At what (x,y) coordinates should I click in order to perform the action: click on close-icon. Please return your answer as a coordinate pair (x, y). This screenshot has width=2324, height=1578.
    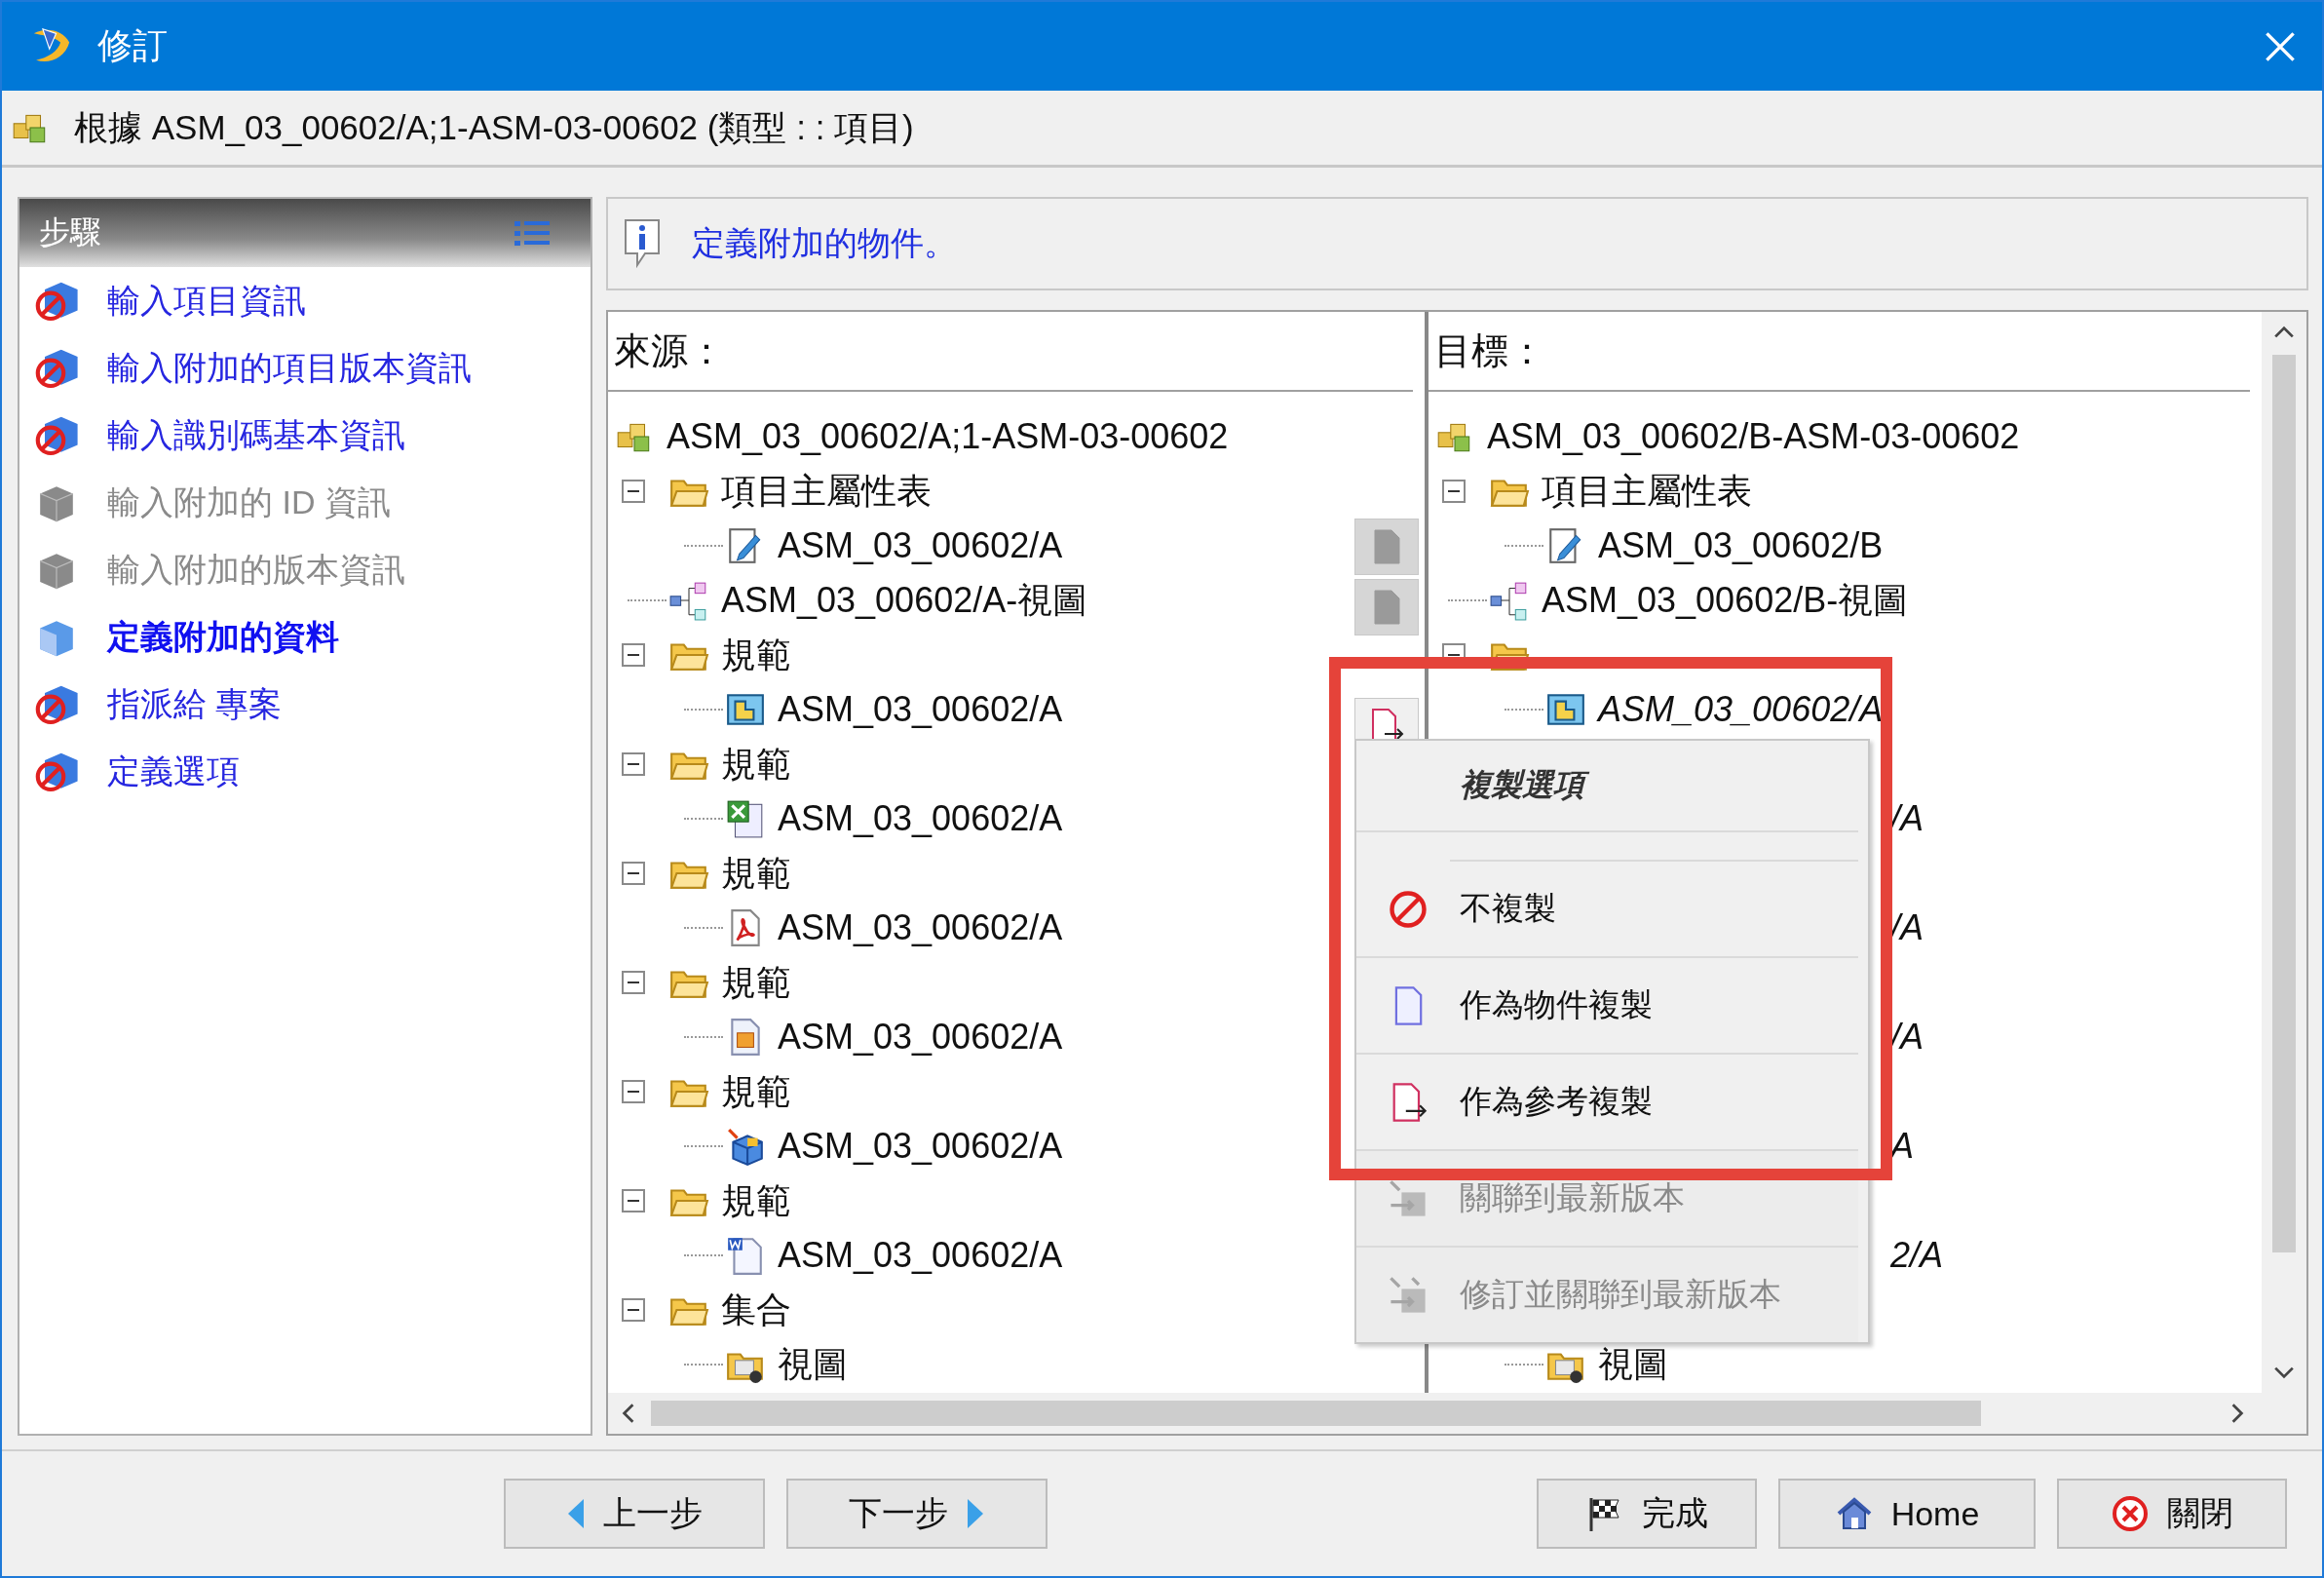
    Looking at the image, I should click on (2280, 46).